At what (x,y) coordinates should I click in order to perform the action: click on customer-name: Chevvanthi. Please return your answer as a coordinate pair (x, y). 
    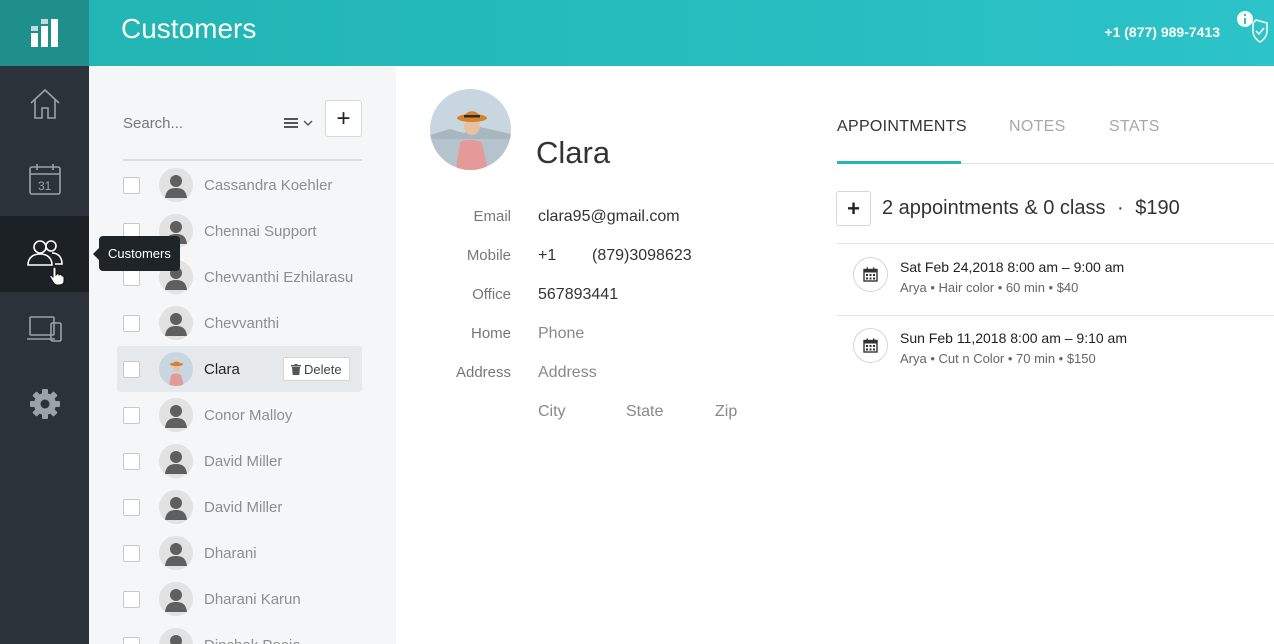
    Looking at the image, I should click on (242, 323).